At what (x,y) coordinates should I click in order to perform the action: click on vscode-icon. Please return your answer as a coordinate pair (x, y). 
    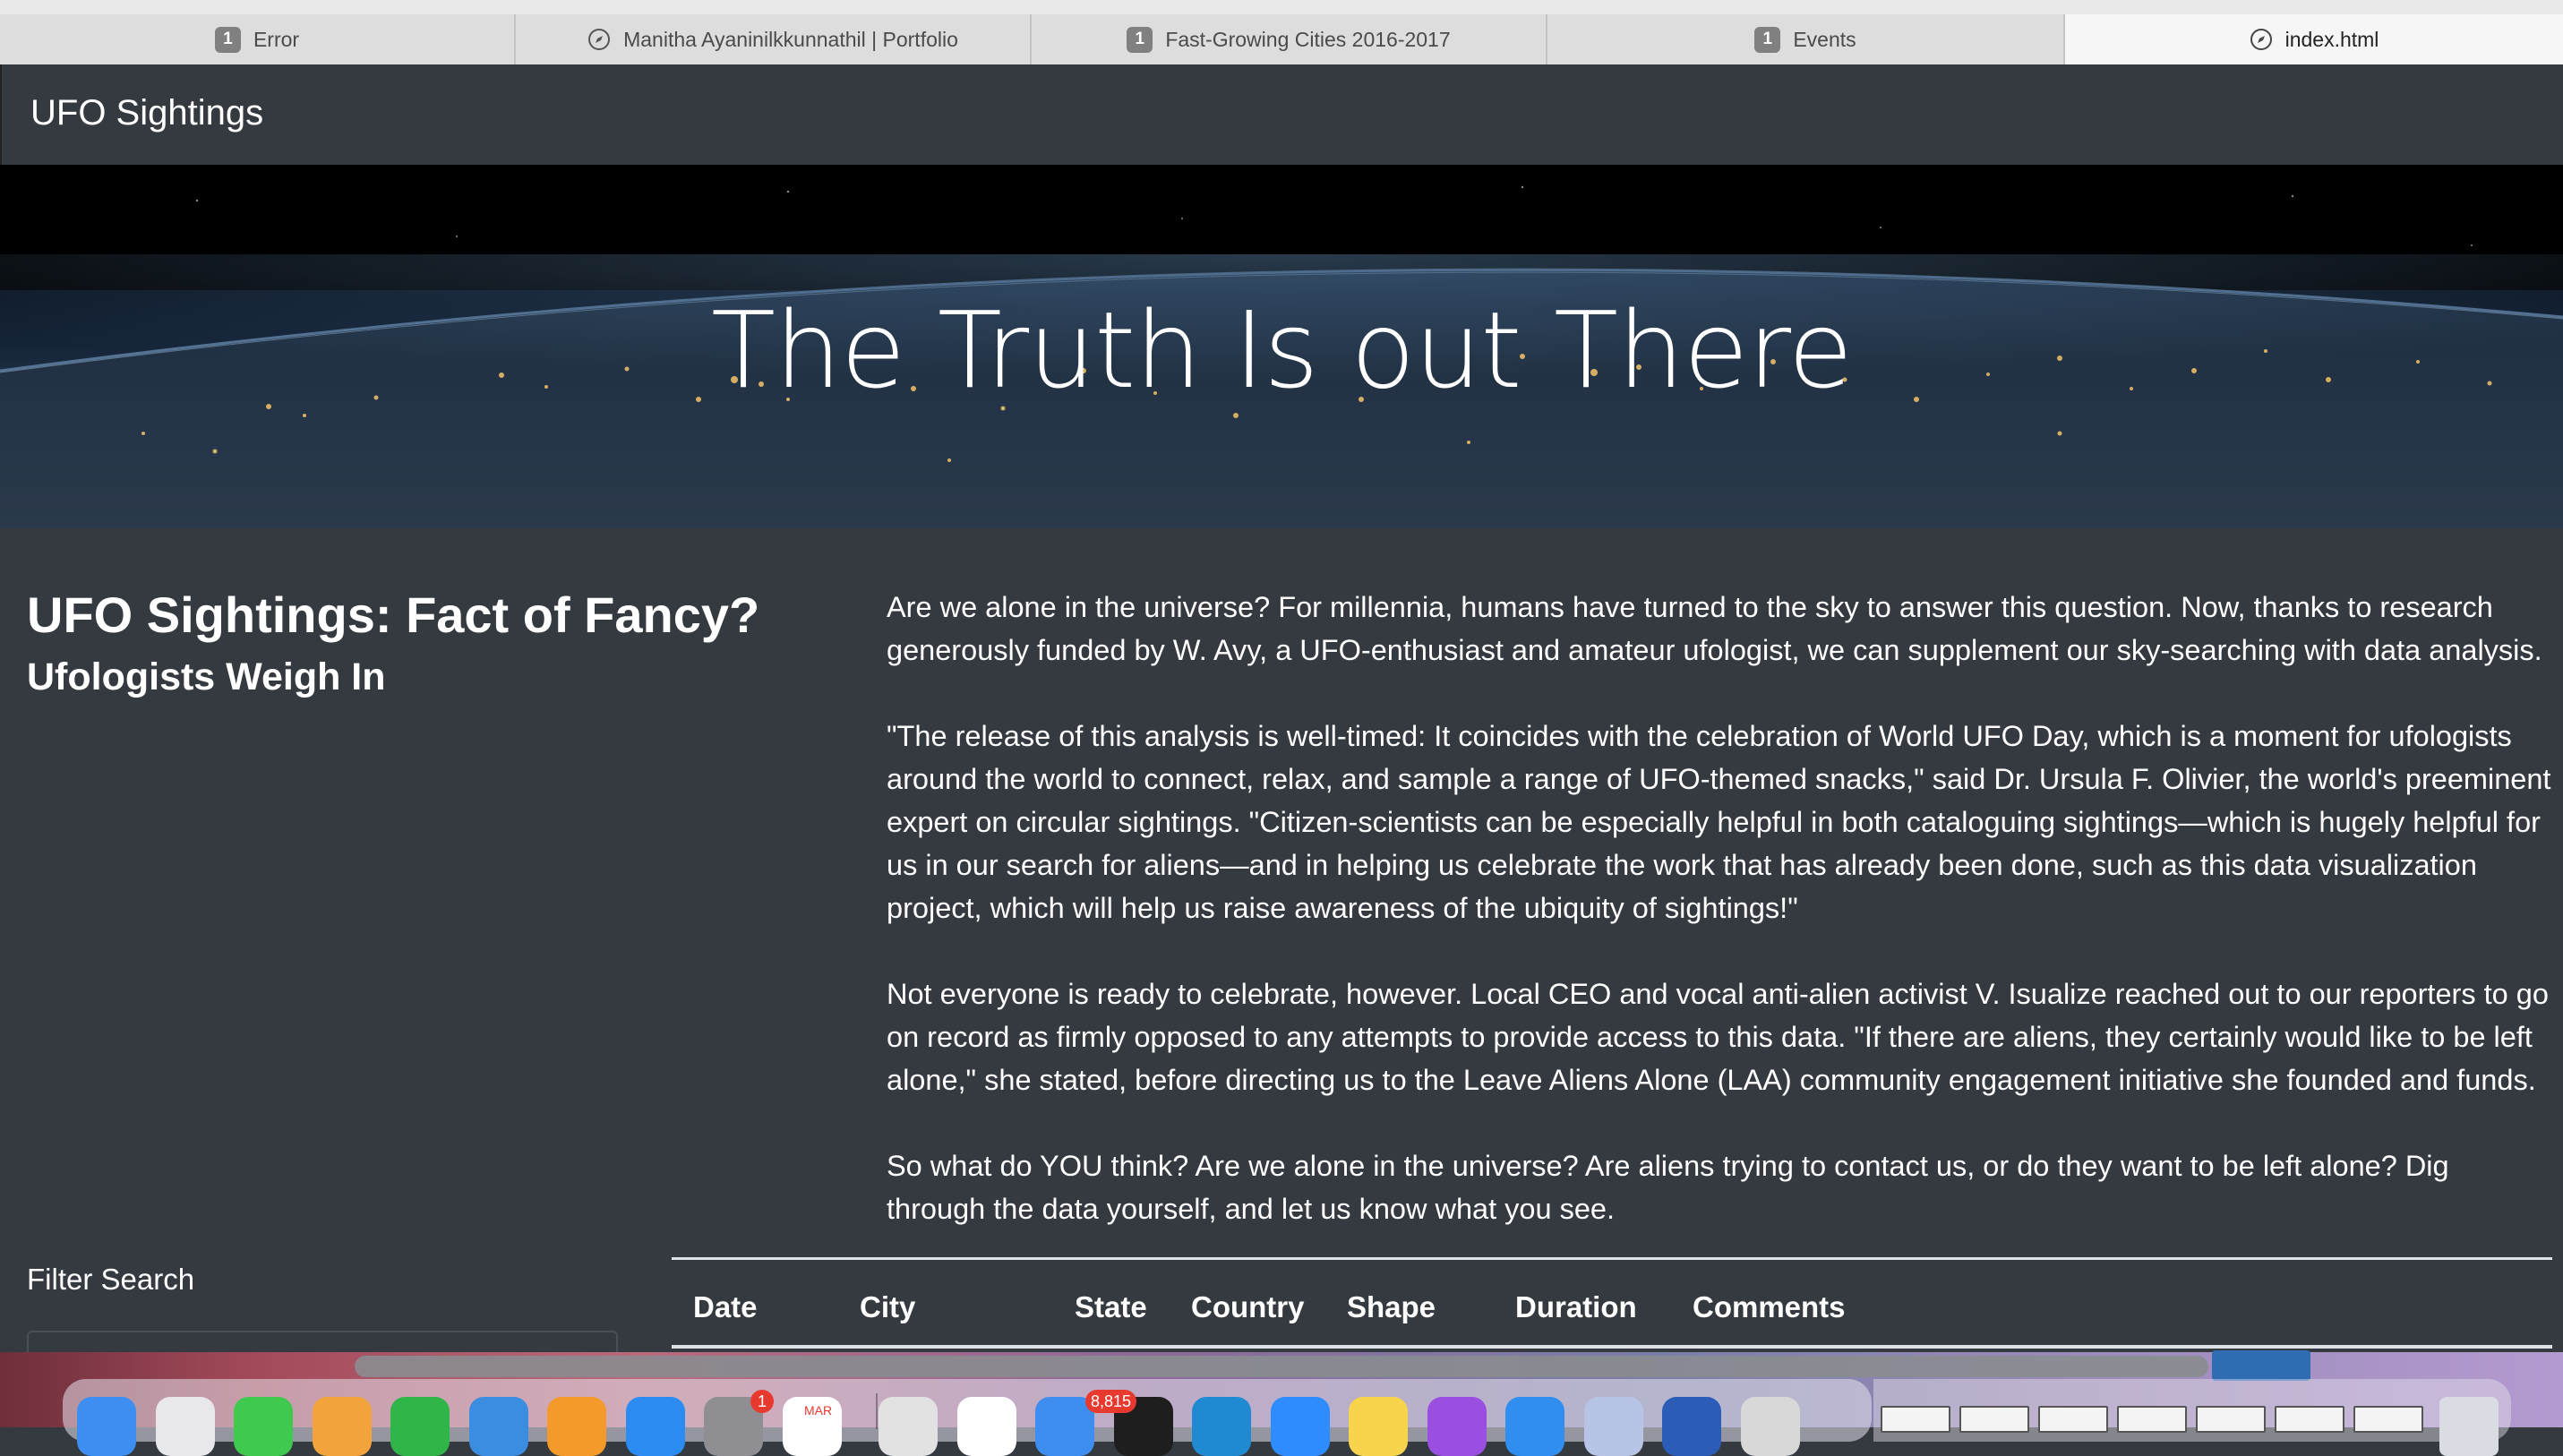
    Looking at the image, I should click on (1221, 1426).